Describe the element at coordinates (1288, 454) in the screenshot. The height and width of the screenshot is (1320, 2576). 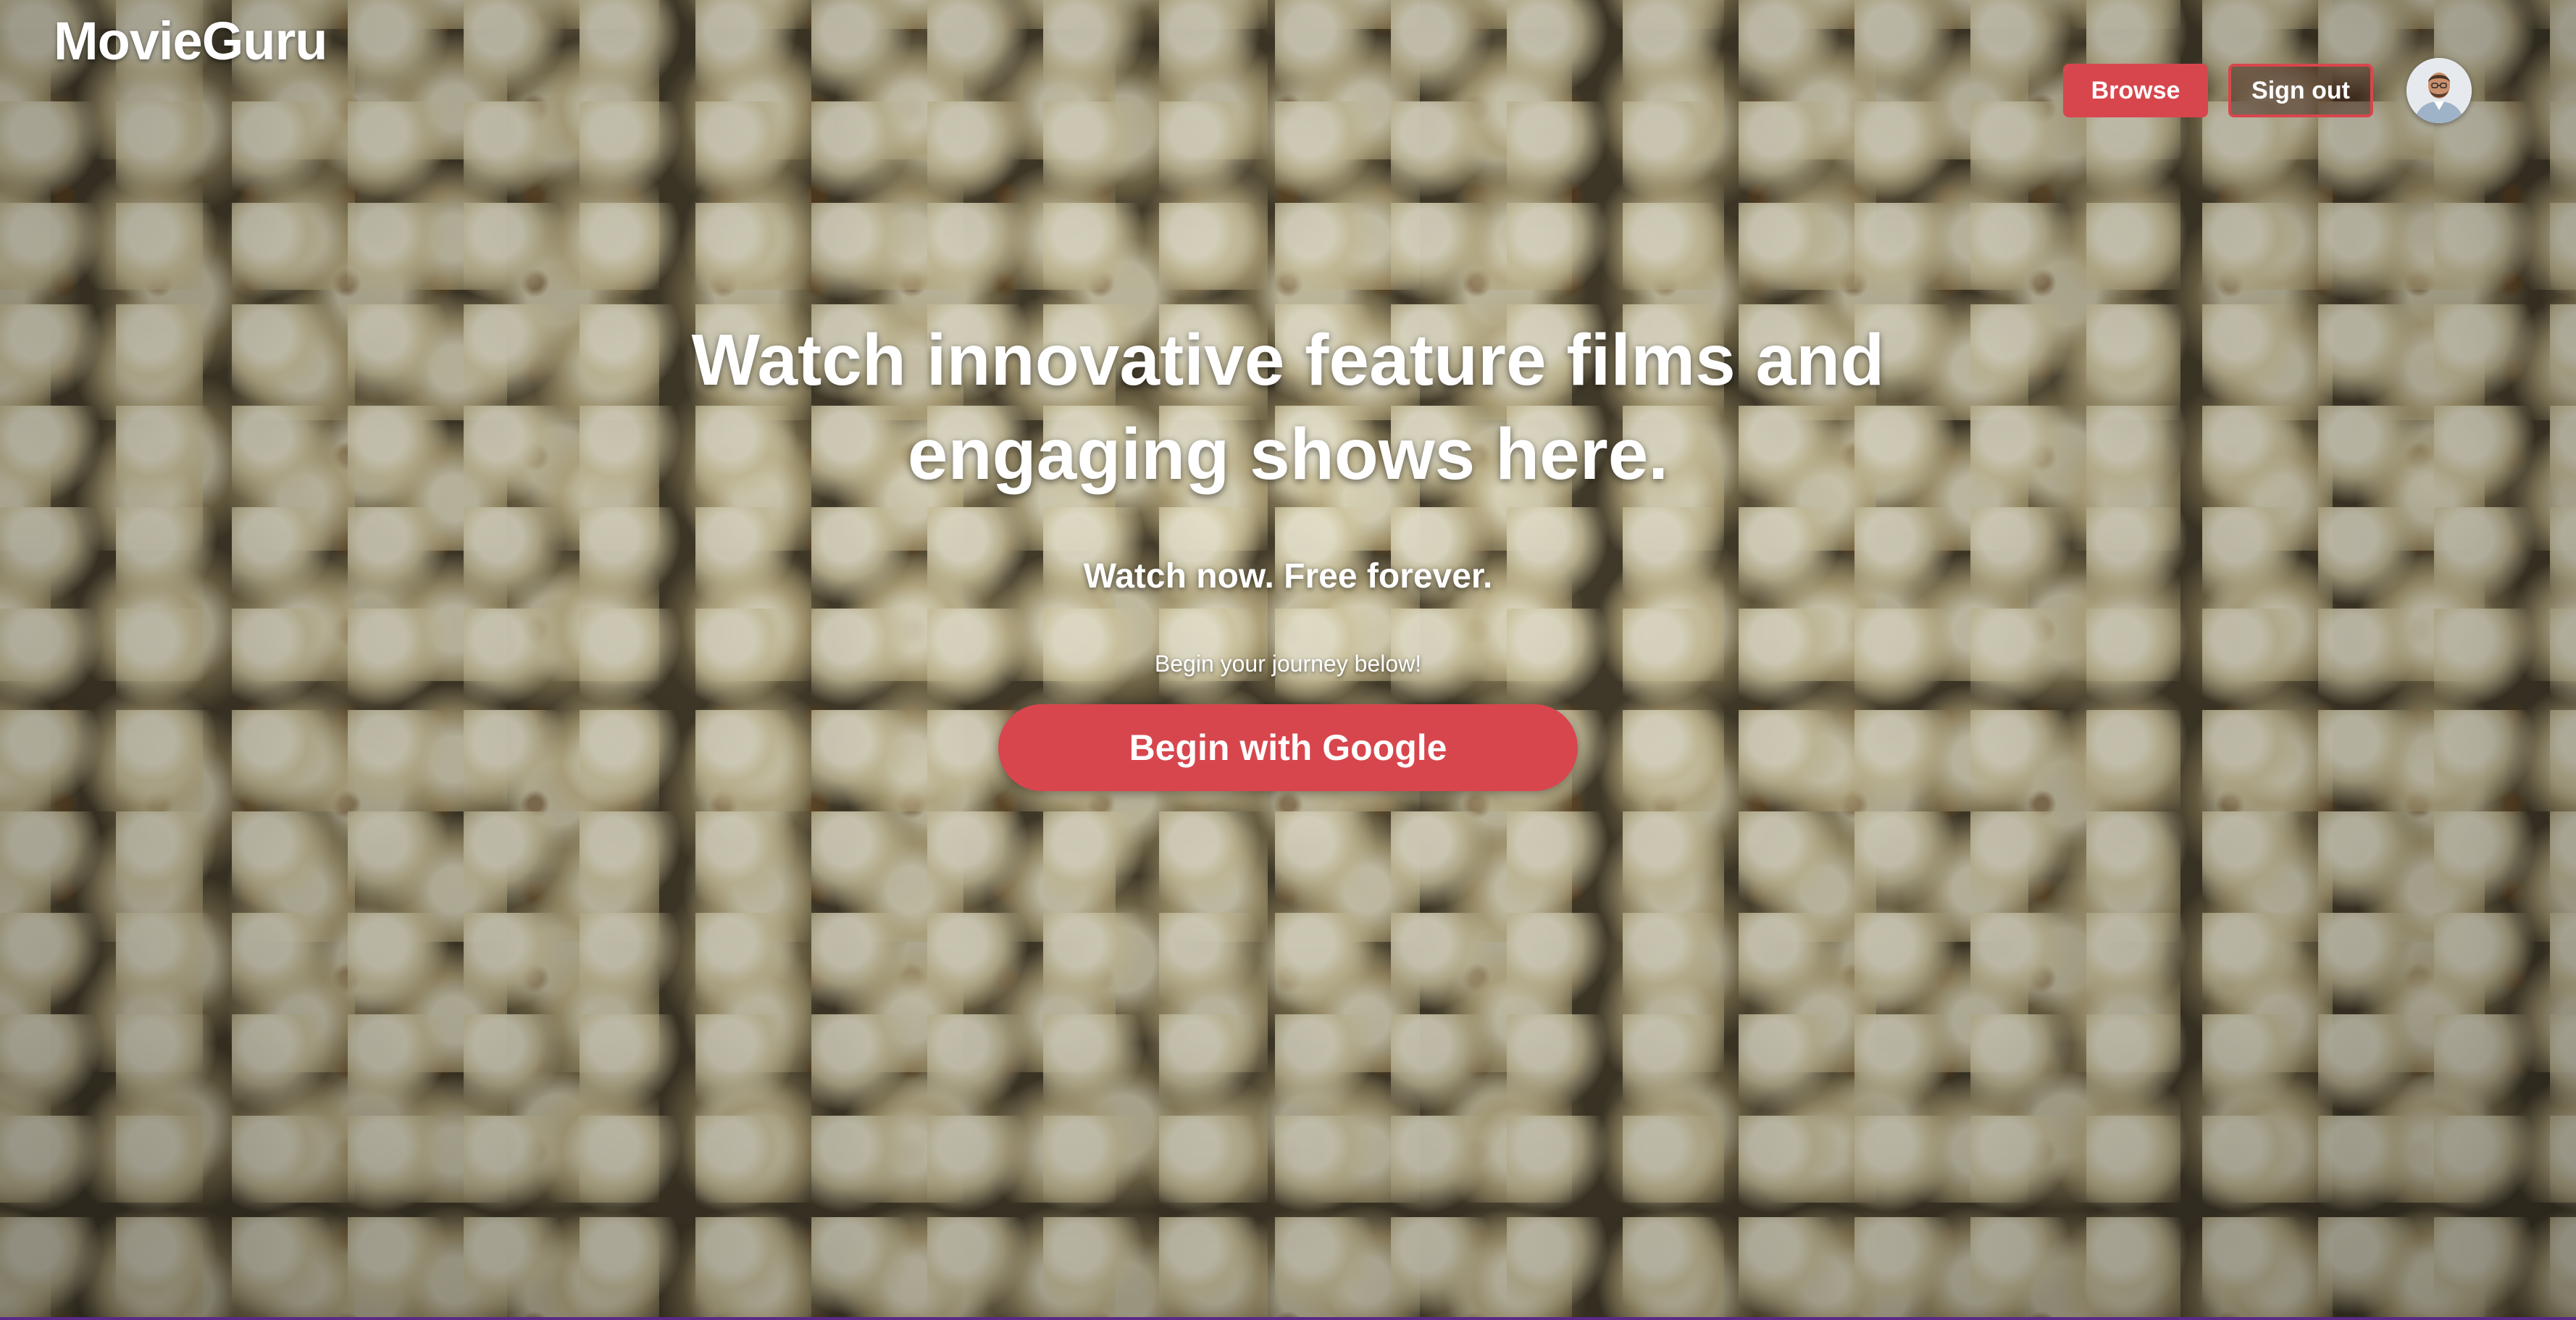
I see `hero-headline-line-2: engaging shows here.` at that location.